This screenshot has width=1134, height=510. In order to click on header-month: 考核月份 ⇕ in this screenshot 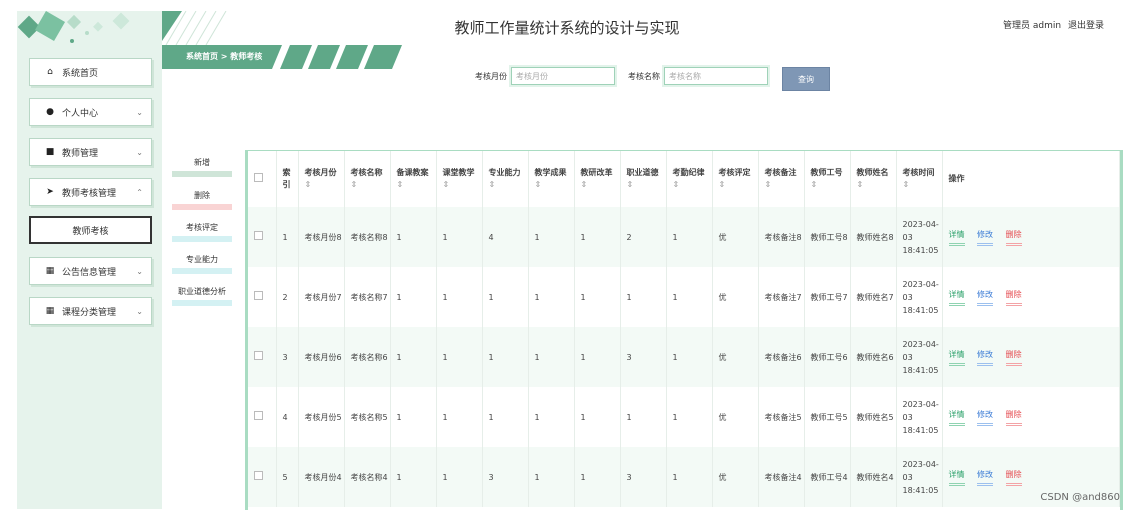, I will do `click(321, 179)`.